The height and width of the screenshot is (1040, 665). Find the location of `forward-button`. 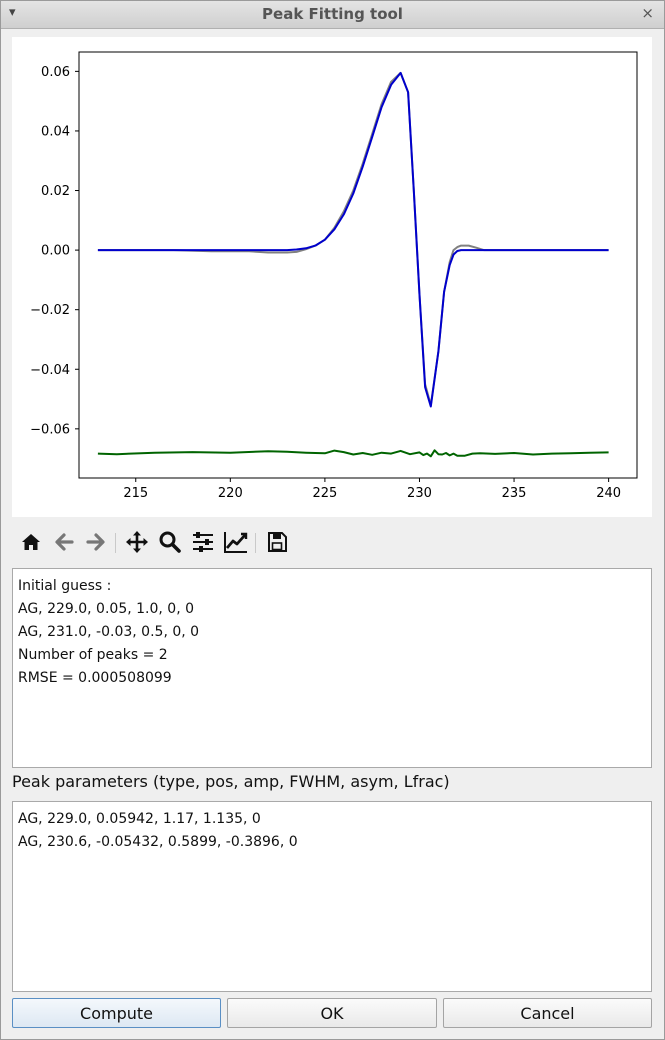

forward-button is located at coordinates (96, 542).